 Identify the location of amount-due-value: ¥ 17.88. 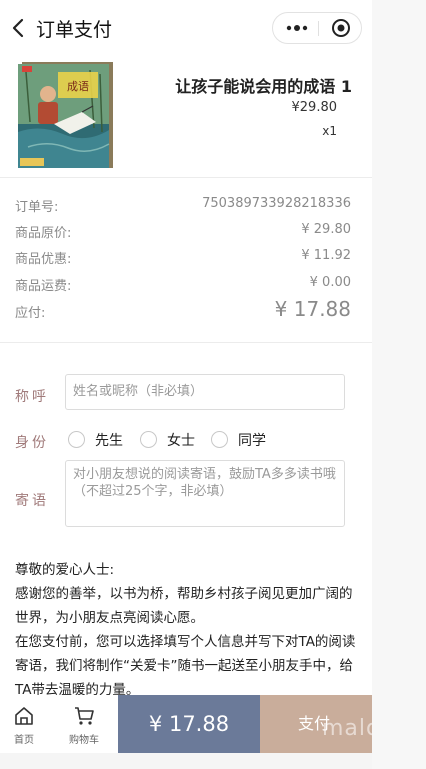
(312, 309).